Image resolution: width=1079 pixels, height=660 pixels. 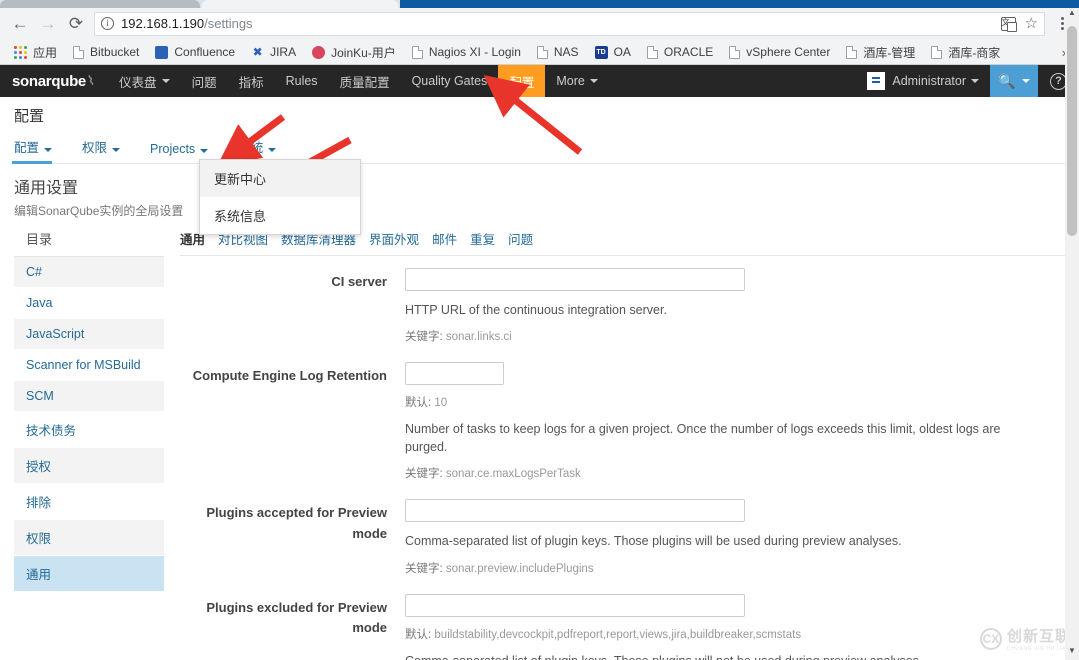 I want to click on logo-text: sonarqube, so click(x=49, y=81).